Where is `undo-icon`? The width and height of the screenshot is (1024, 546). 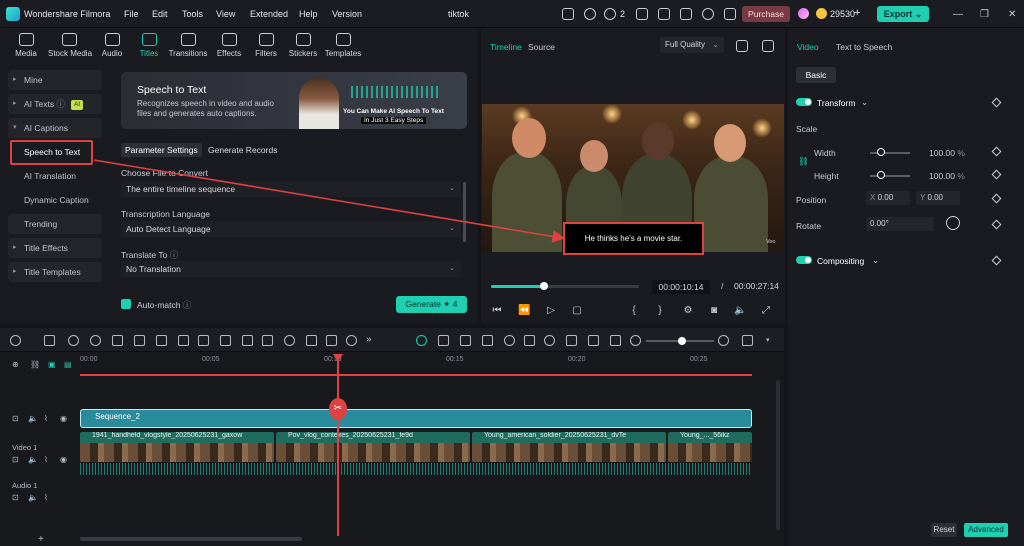
undo-icon is located at coordinates (73, 340).